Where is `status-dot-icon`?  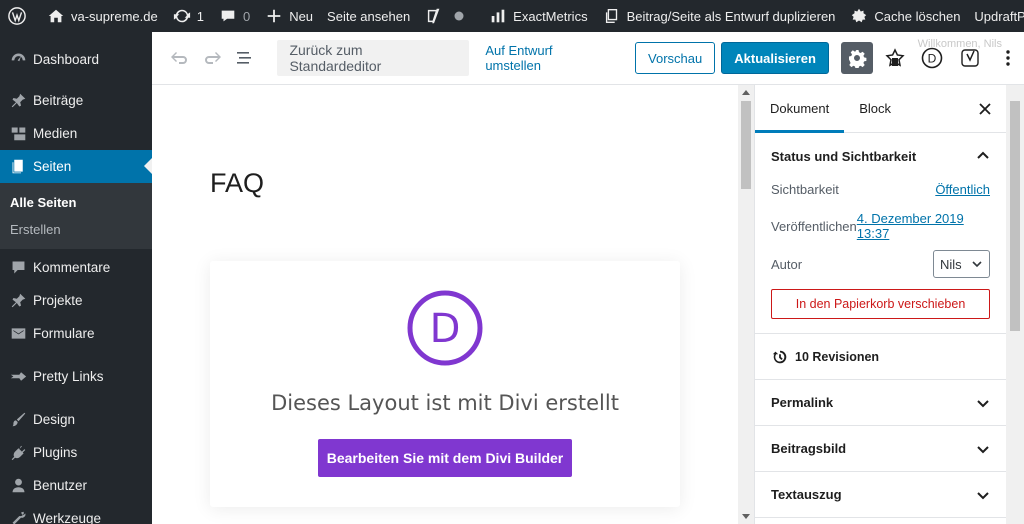
status-dot-icon is located at coordinates (459, 16).